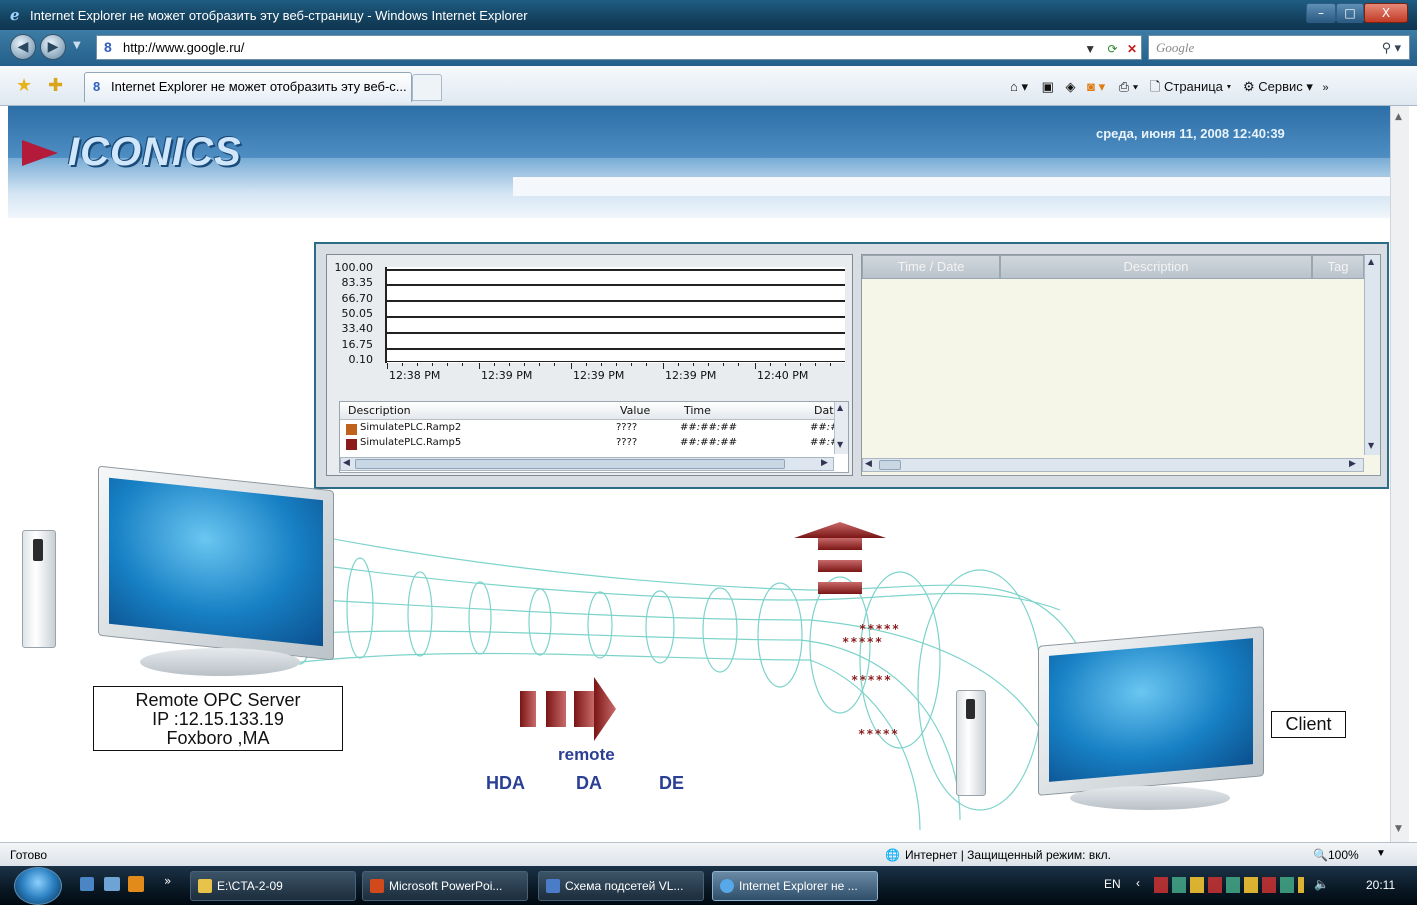 Image resolution: width=1417 pixels, height=905 pixels. I want to click on pen-color-swatch, so click(351, 429).